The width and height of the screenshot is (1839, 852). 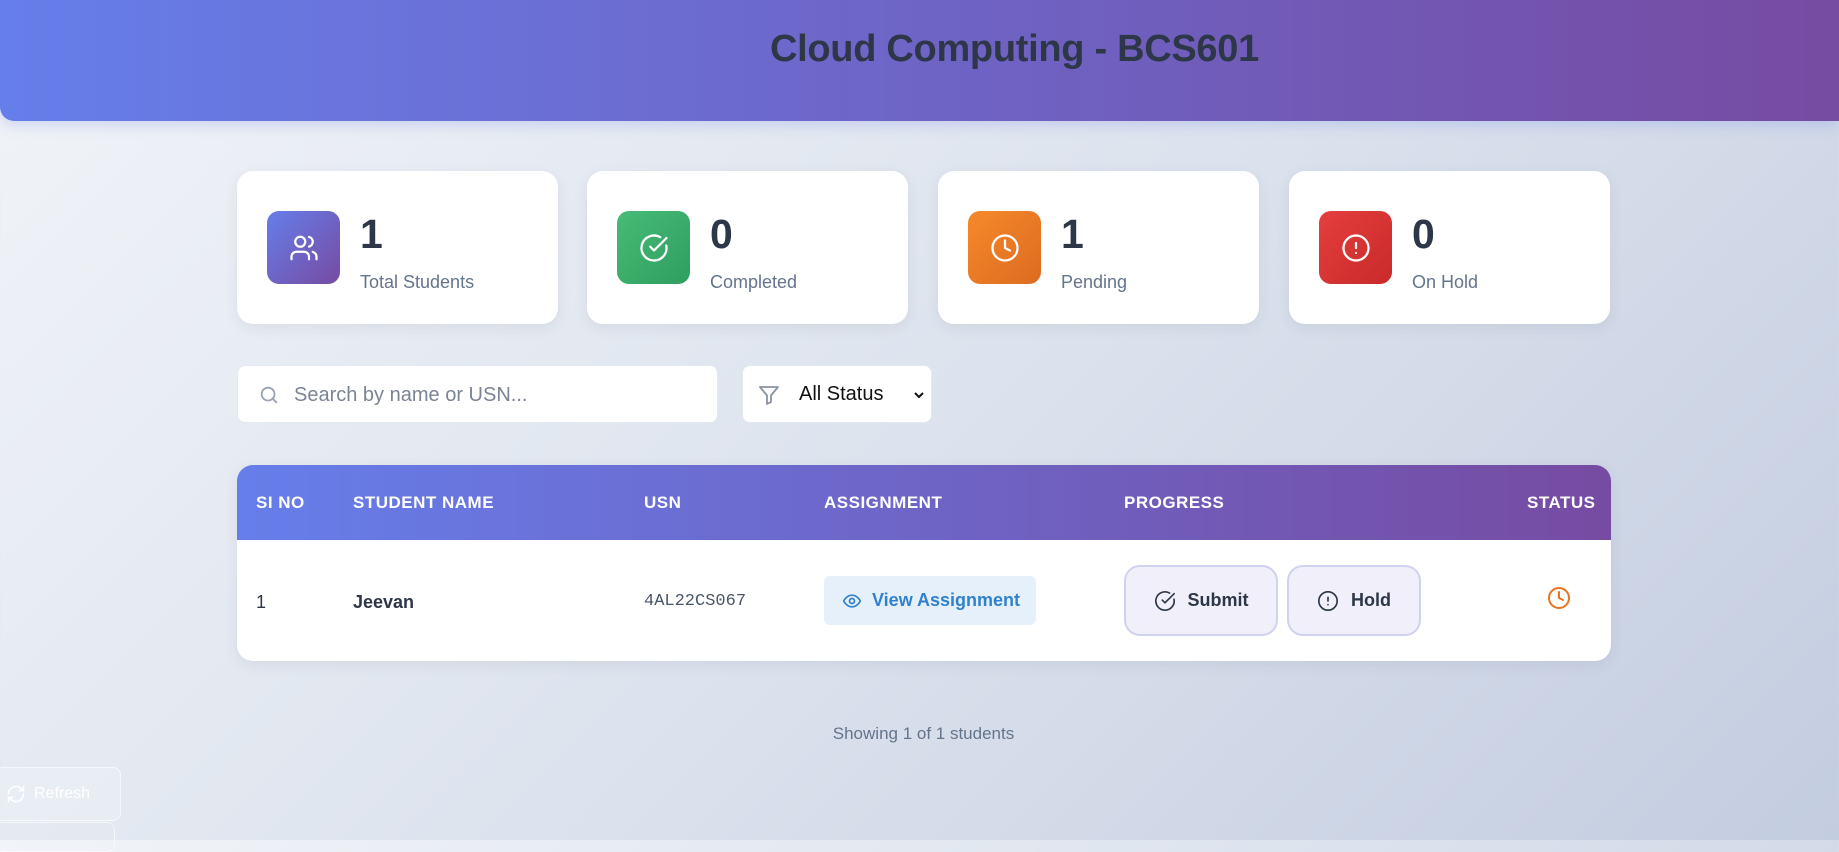 I want to click on refresh-icon, so click(x=16, y=794).